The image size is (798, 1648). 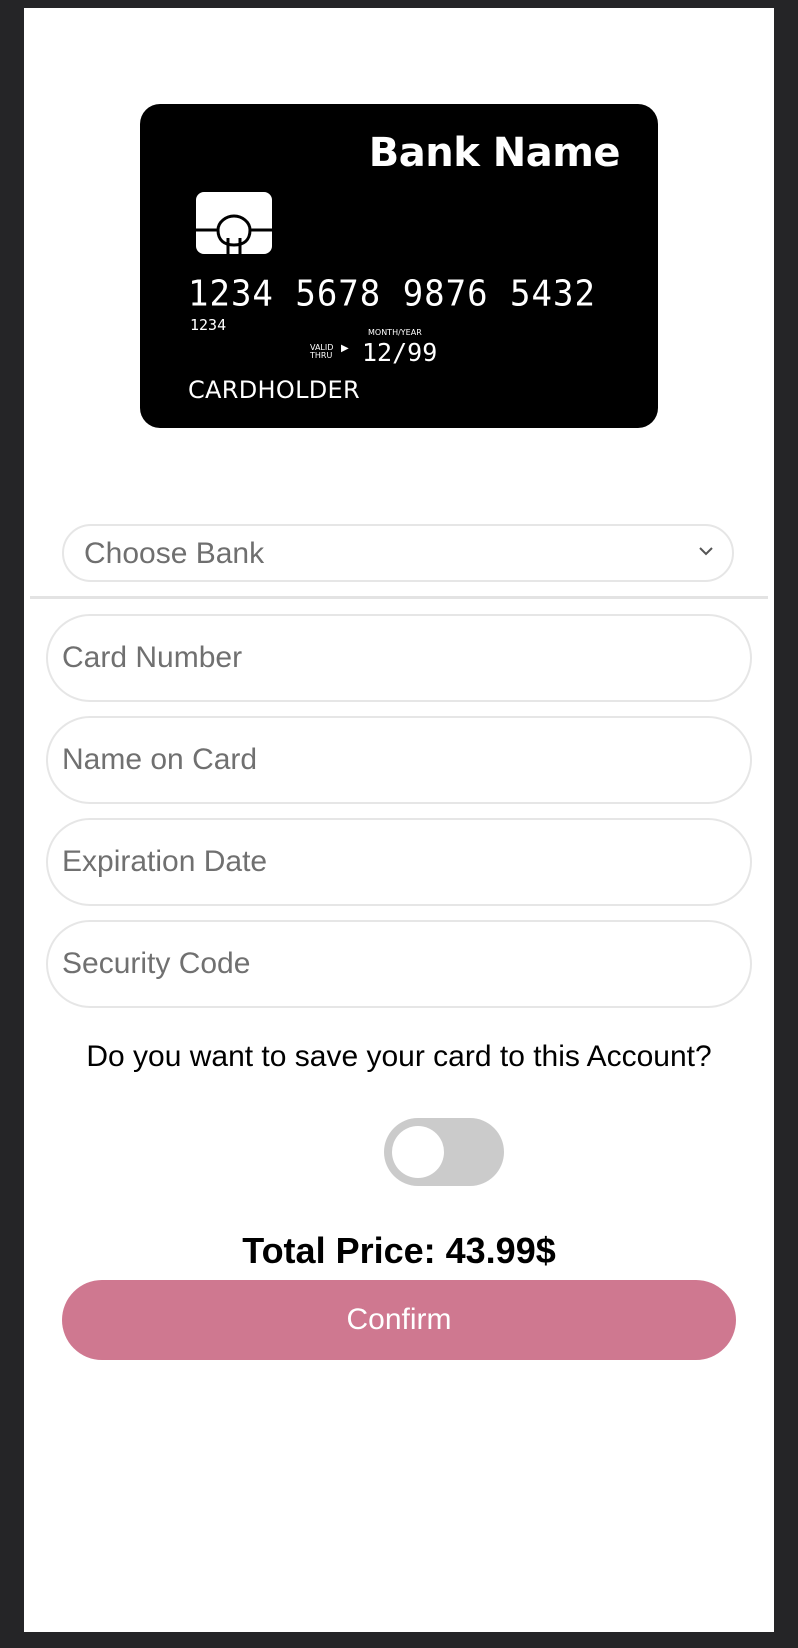 I want to click on valid-thru-label: VALID THRU, so click(x=322, y=351).